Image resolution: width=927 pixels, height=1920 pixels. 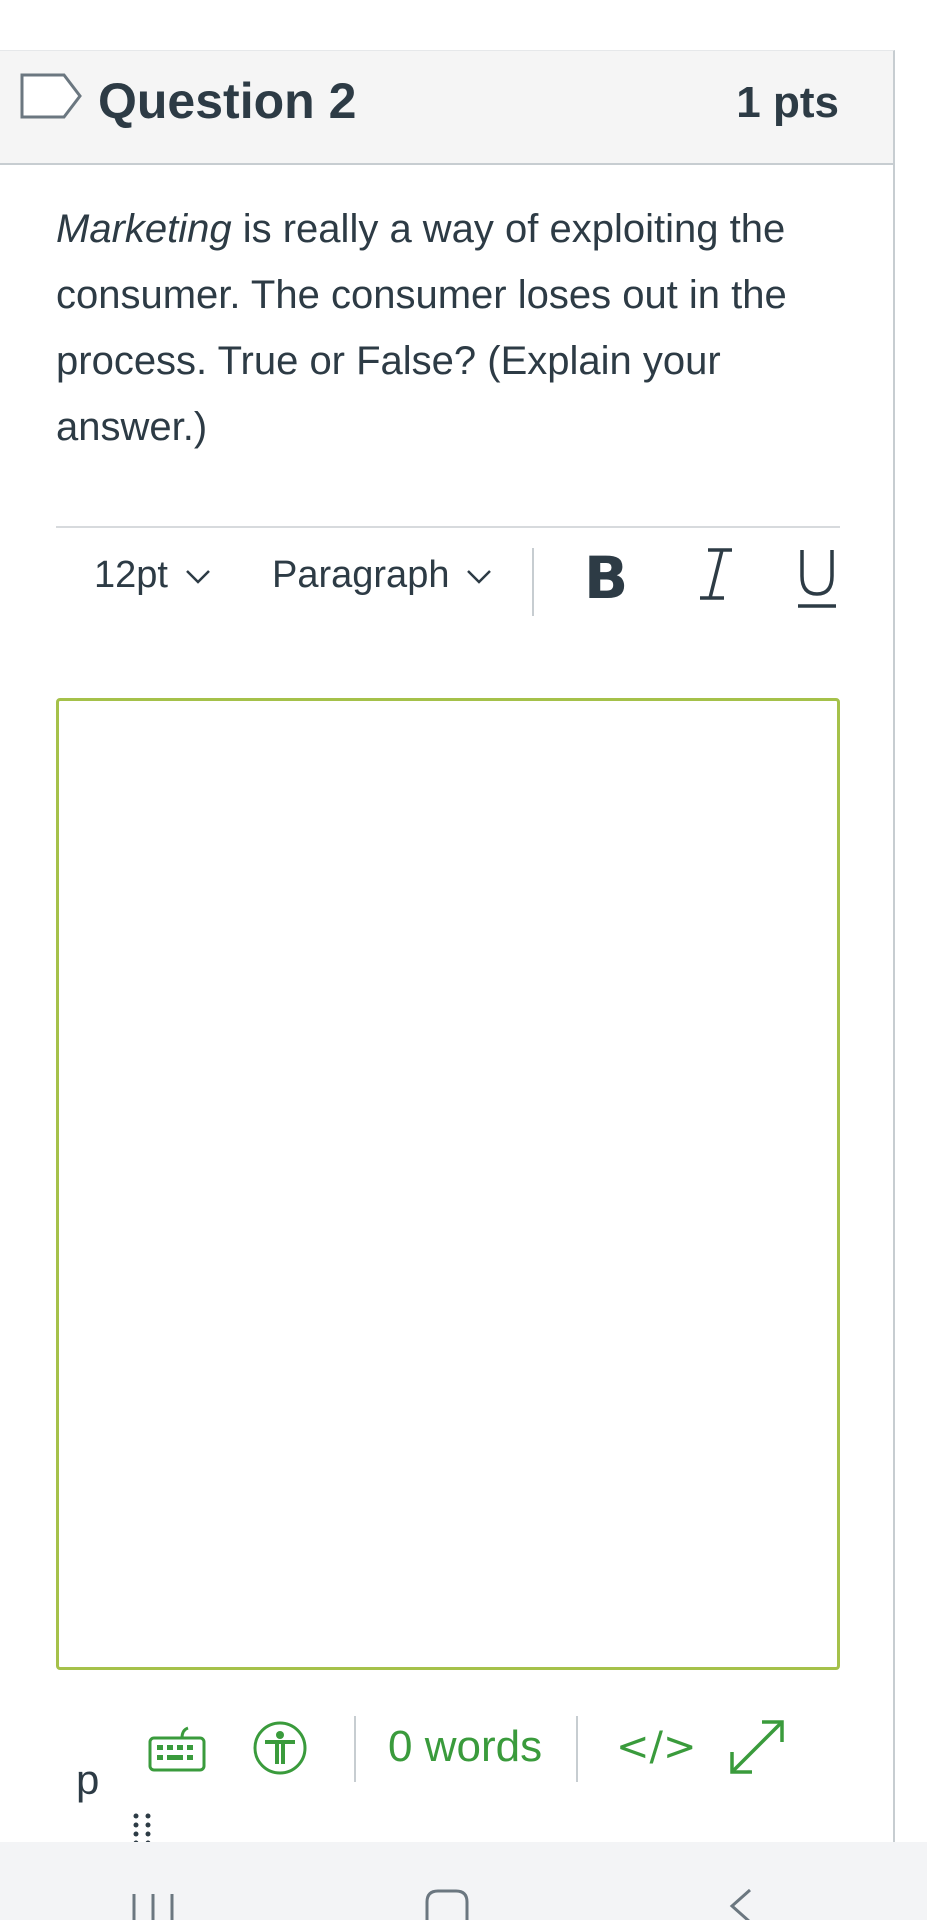 What do you see at coordinates (656, 1747) in the screenshot?
I see `html-editor-toggle: </>` at bounding box center [656, 1747].